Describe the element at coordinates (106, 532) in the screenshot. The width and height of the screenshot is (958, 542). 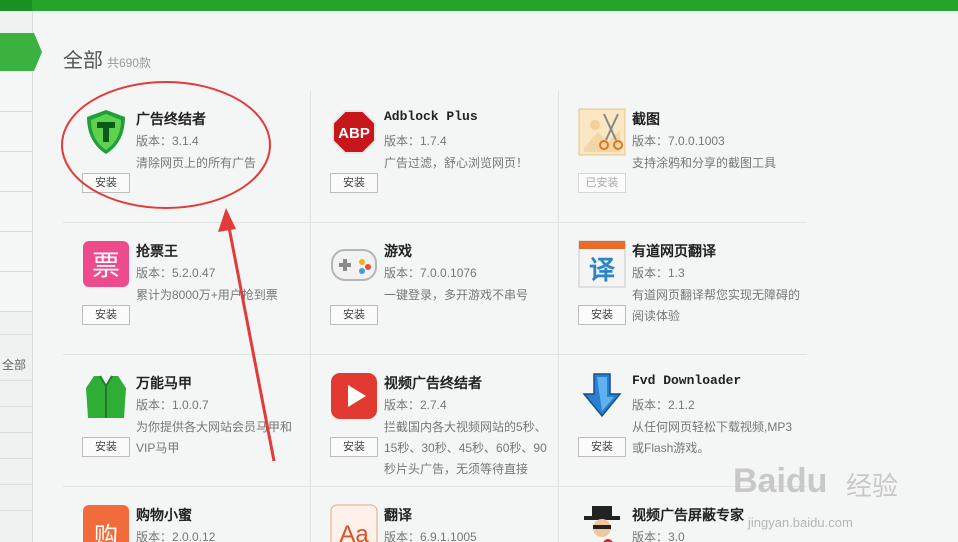
I see `svg-text: 购` at that location.